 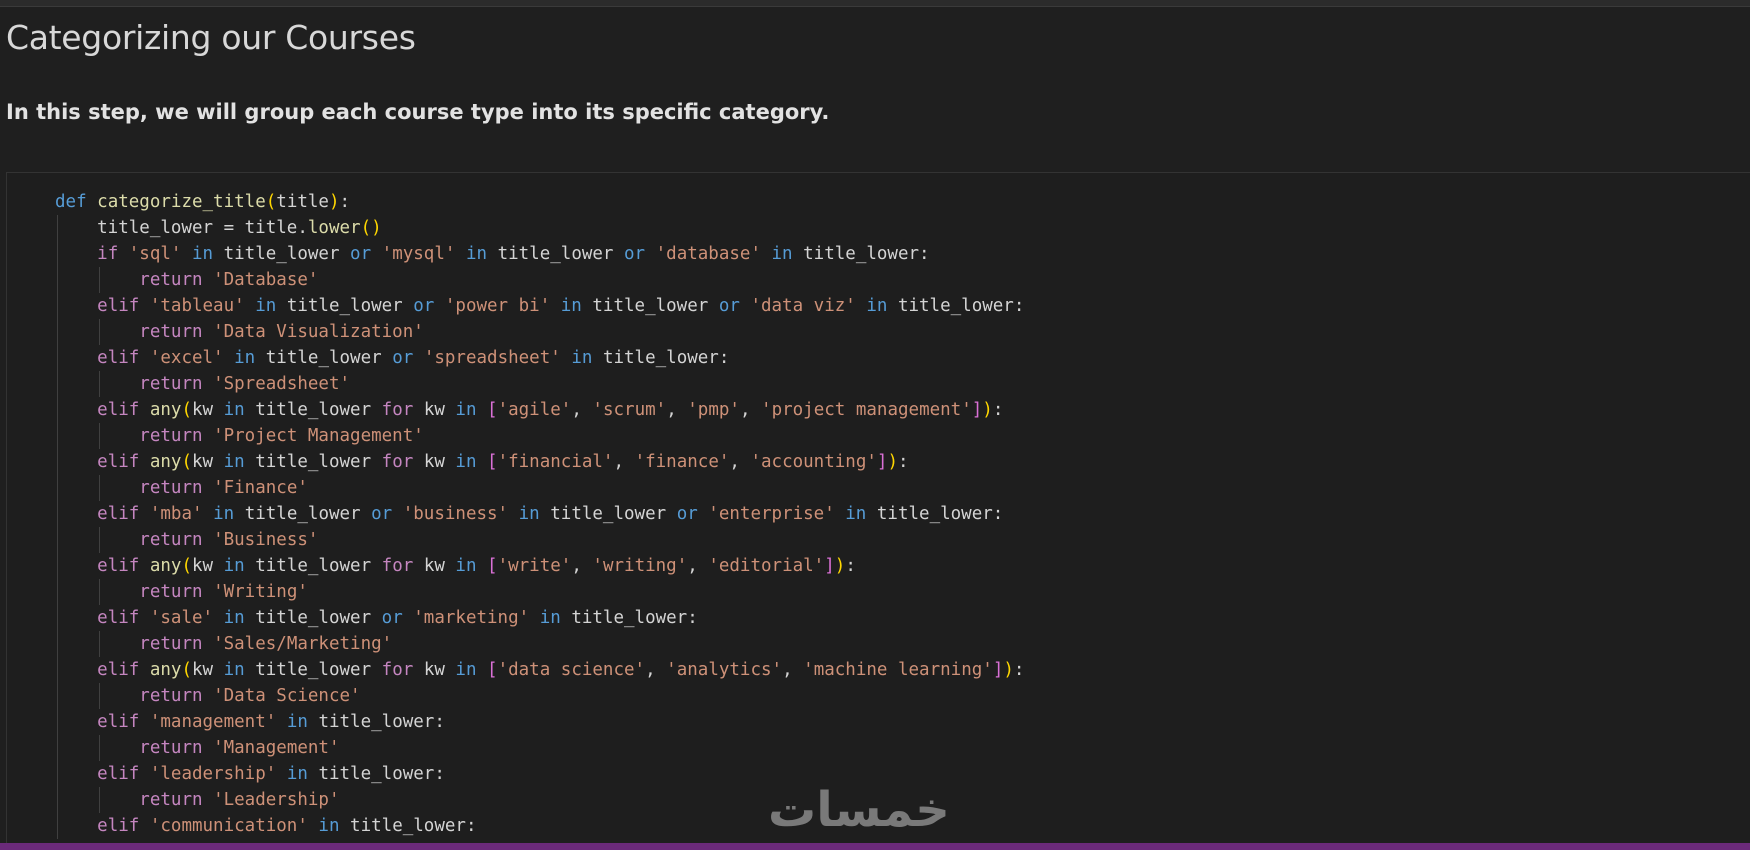 I want to click on code-line: def categorize_title(title):, so click(x=539, y=202).